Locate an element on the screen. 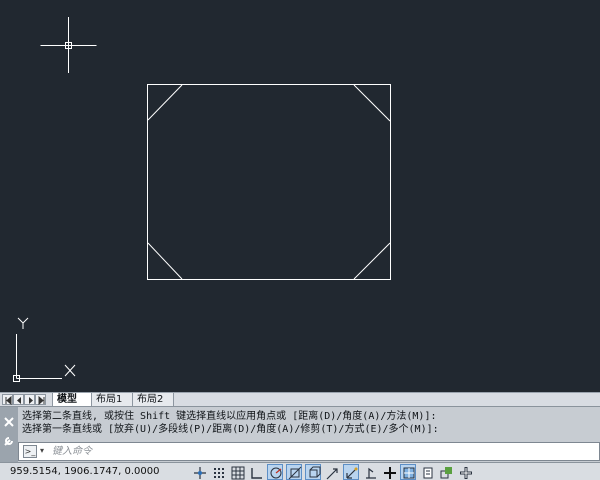 The image size is (600, 480). command-gutter is located at coordinates (9, 435).